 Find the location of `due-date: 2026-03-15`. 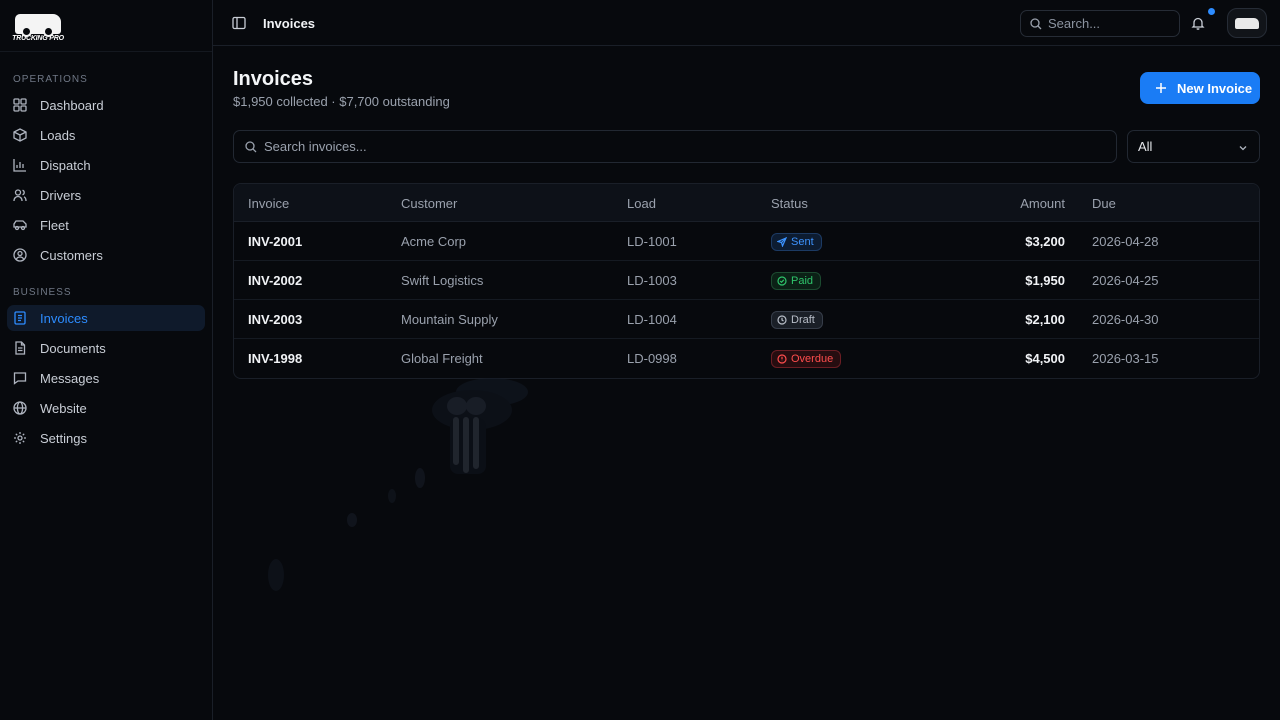

due-date: 2026-03-15 is located at coordinates (1125, 358).